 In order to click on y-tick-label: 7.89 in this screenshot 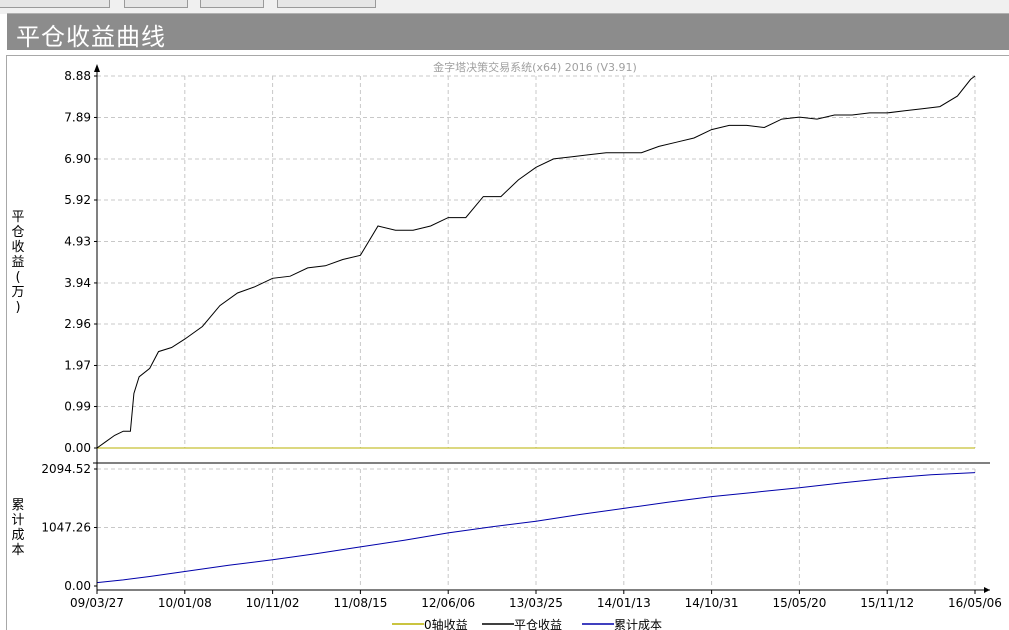, I will do `click(77, 117)`.